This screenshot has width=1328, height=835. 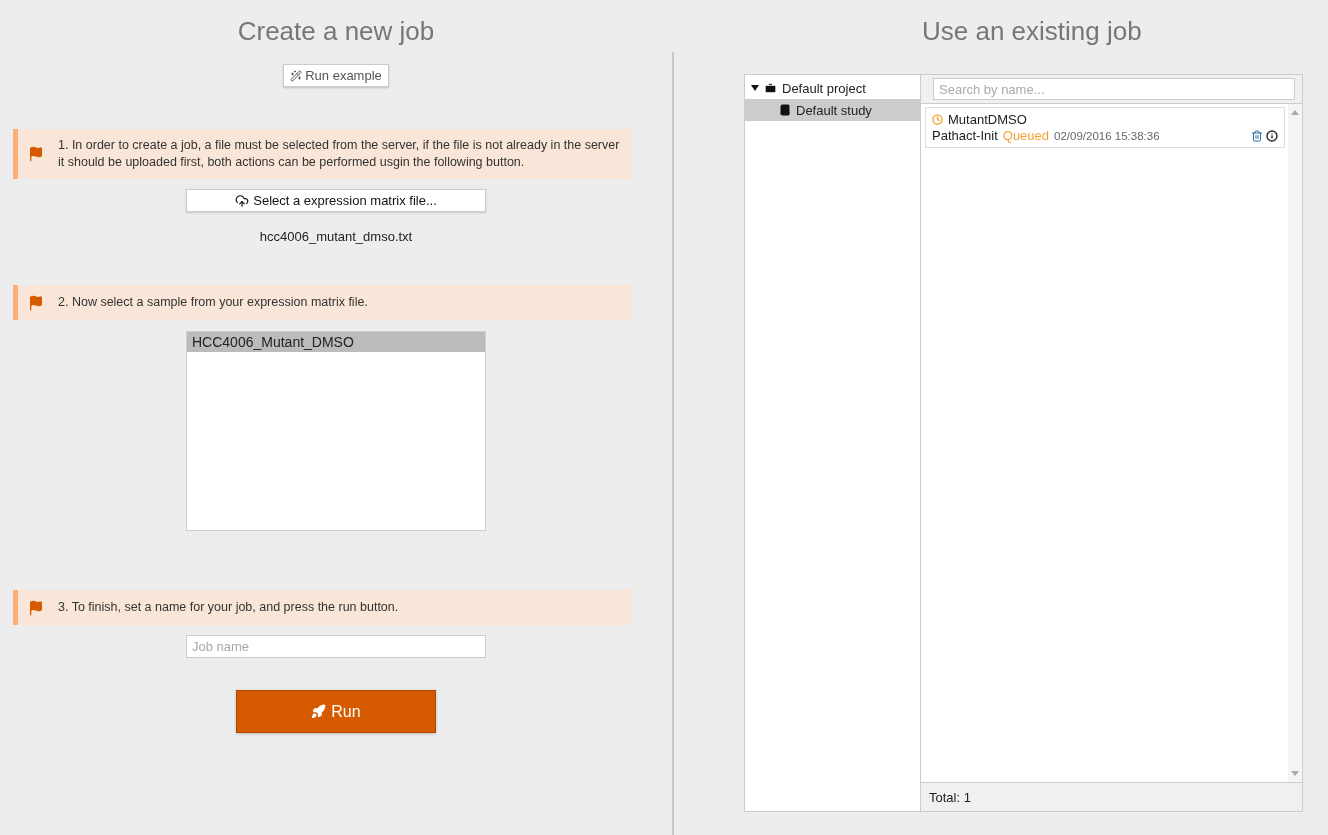 I want to click on tree-item: Default project, so click(x=832, y=88).